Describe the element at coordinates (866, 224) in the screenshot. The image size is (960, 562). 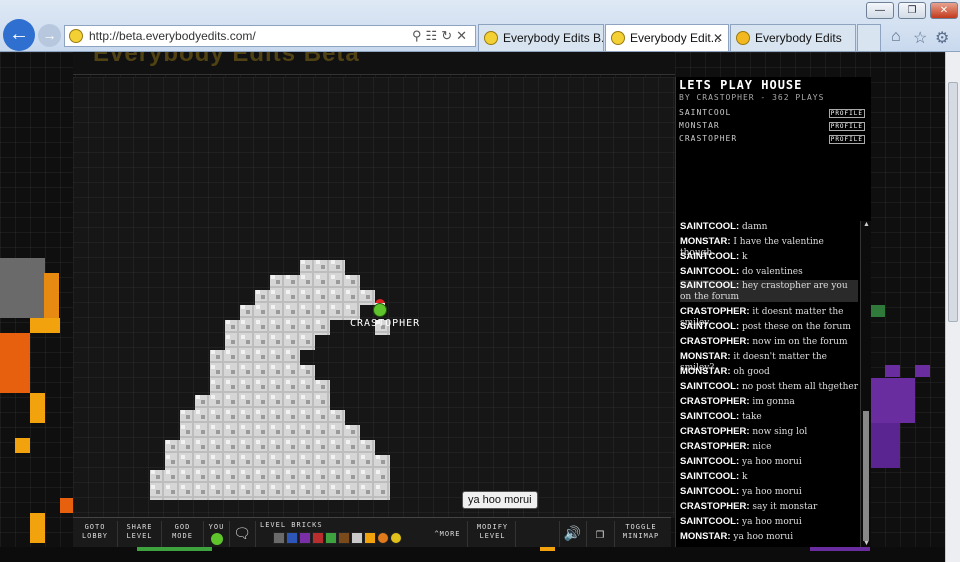
I see `scroll-up-icon: ▲` at that location.